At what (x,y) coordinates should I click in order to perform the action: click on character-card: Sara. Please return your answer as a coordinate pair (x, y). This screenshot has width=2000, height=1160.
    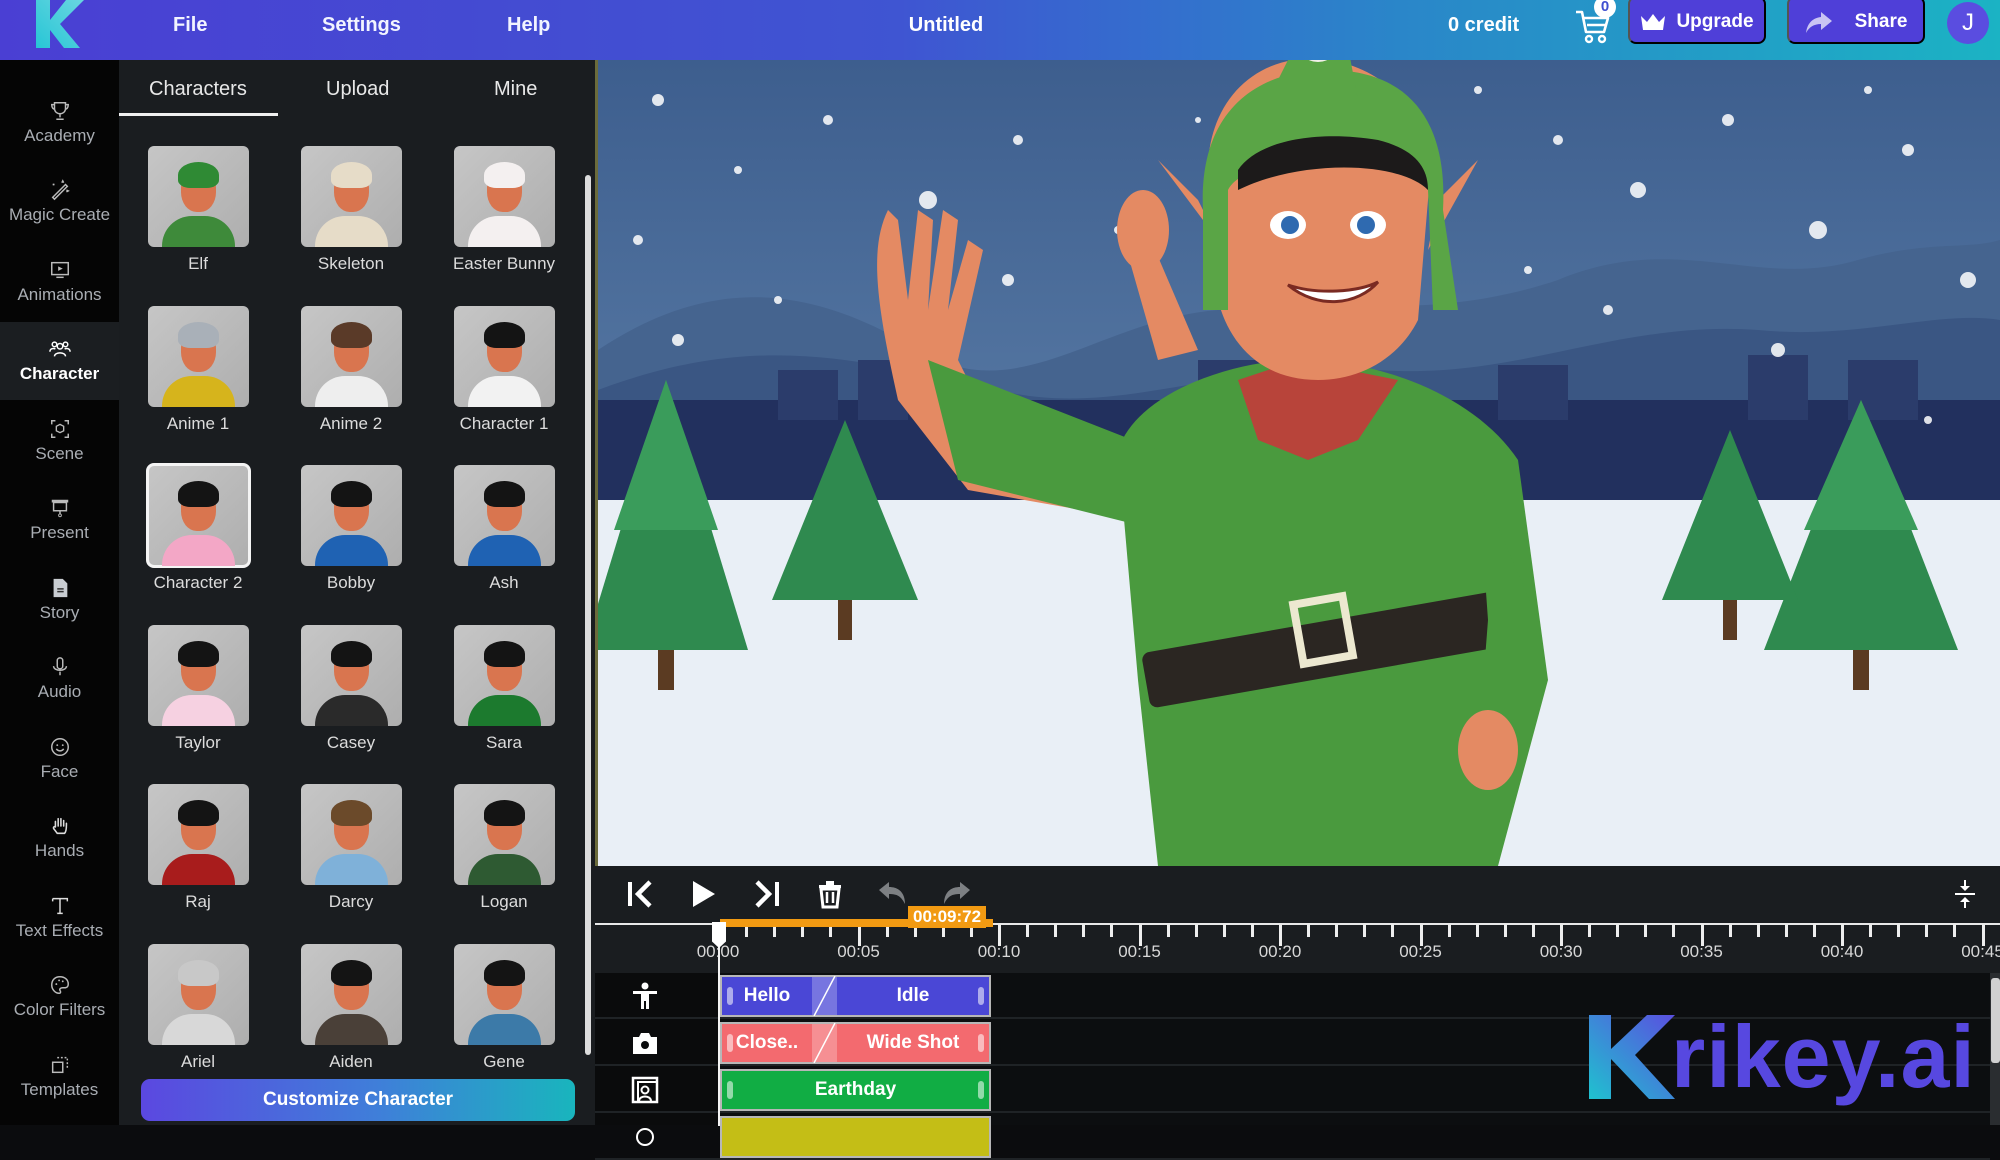
    Looking at the image, I should click on (504, 688).